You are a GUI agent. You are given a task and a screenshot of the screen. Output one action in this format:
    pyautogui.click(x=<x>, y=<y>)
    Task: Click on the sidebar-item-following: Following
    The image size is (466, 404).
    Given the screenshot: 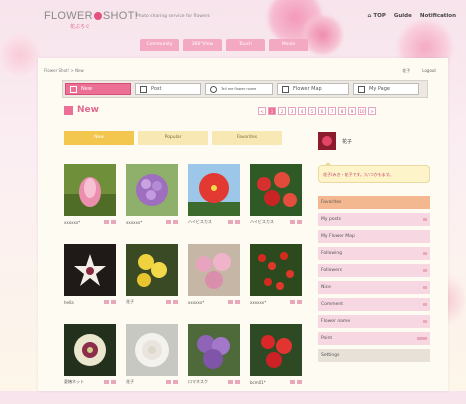 What is the action you would take?
    pyautogui.click(x=374, y=253)
    